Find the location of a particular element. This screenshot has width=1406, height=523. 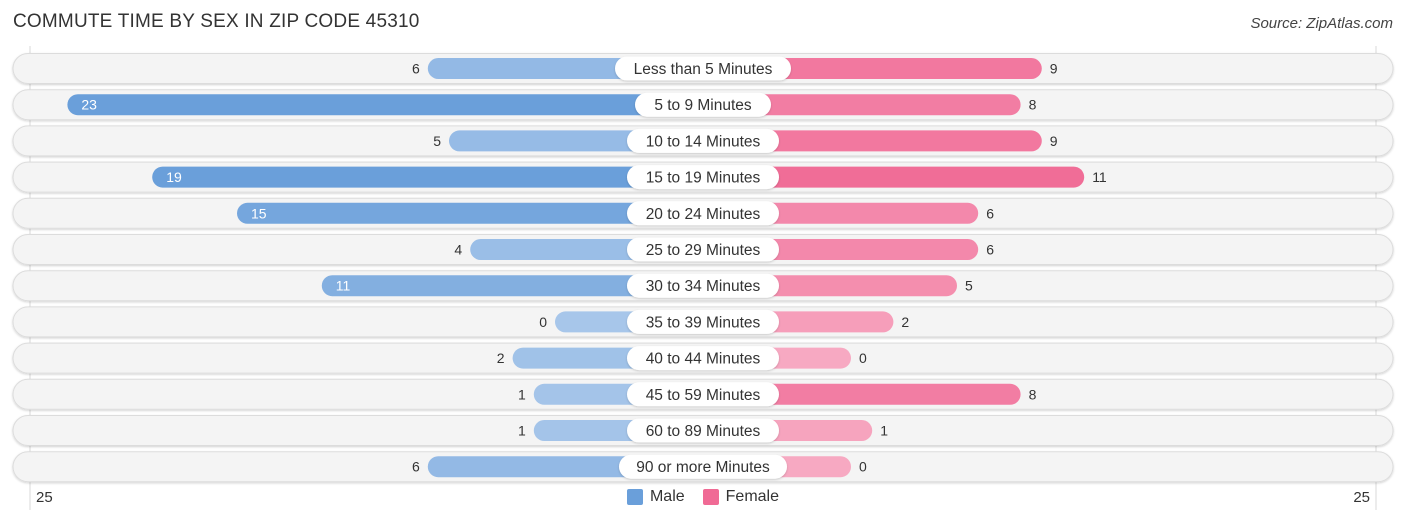

table-row: 1 1 60 to 89 Minutes is located at coordinates (703, 430).